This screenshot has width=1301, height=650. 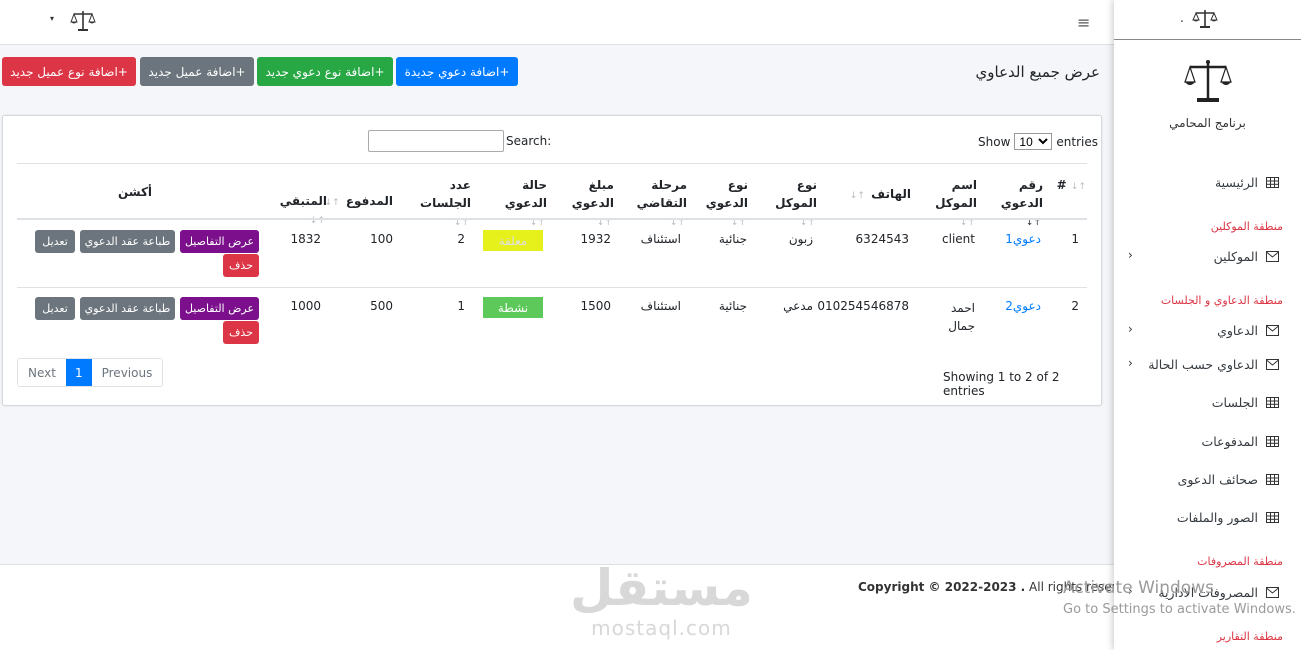 What do you see at coordinates (1217, 479) in the screenshot?
I see `sidebar-item-label: صحائف الدعوى` at bounding box center [1217, 479].